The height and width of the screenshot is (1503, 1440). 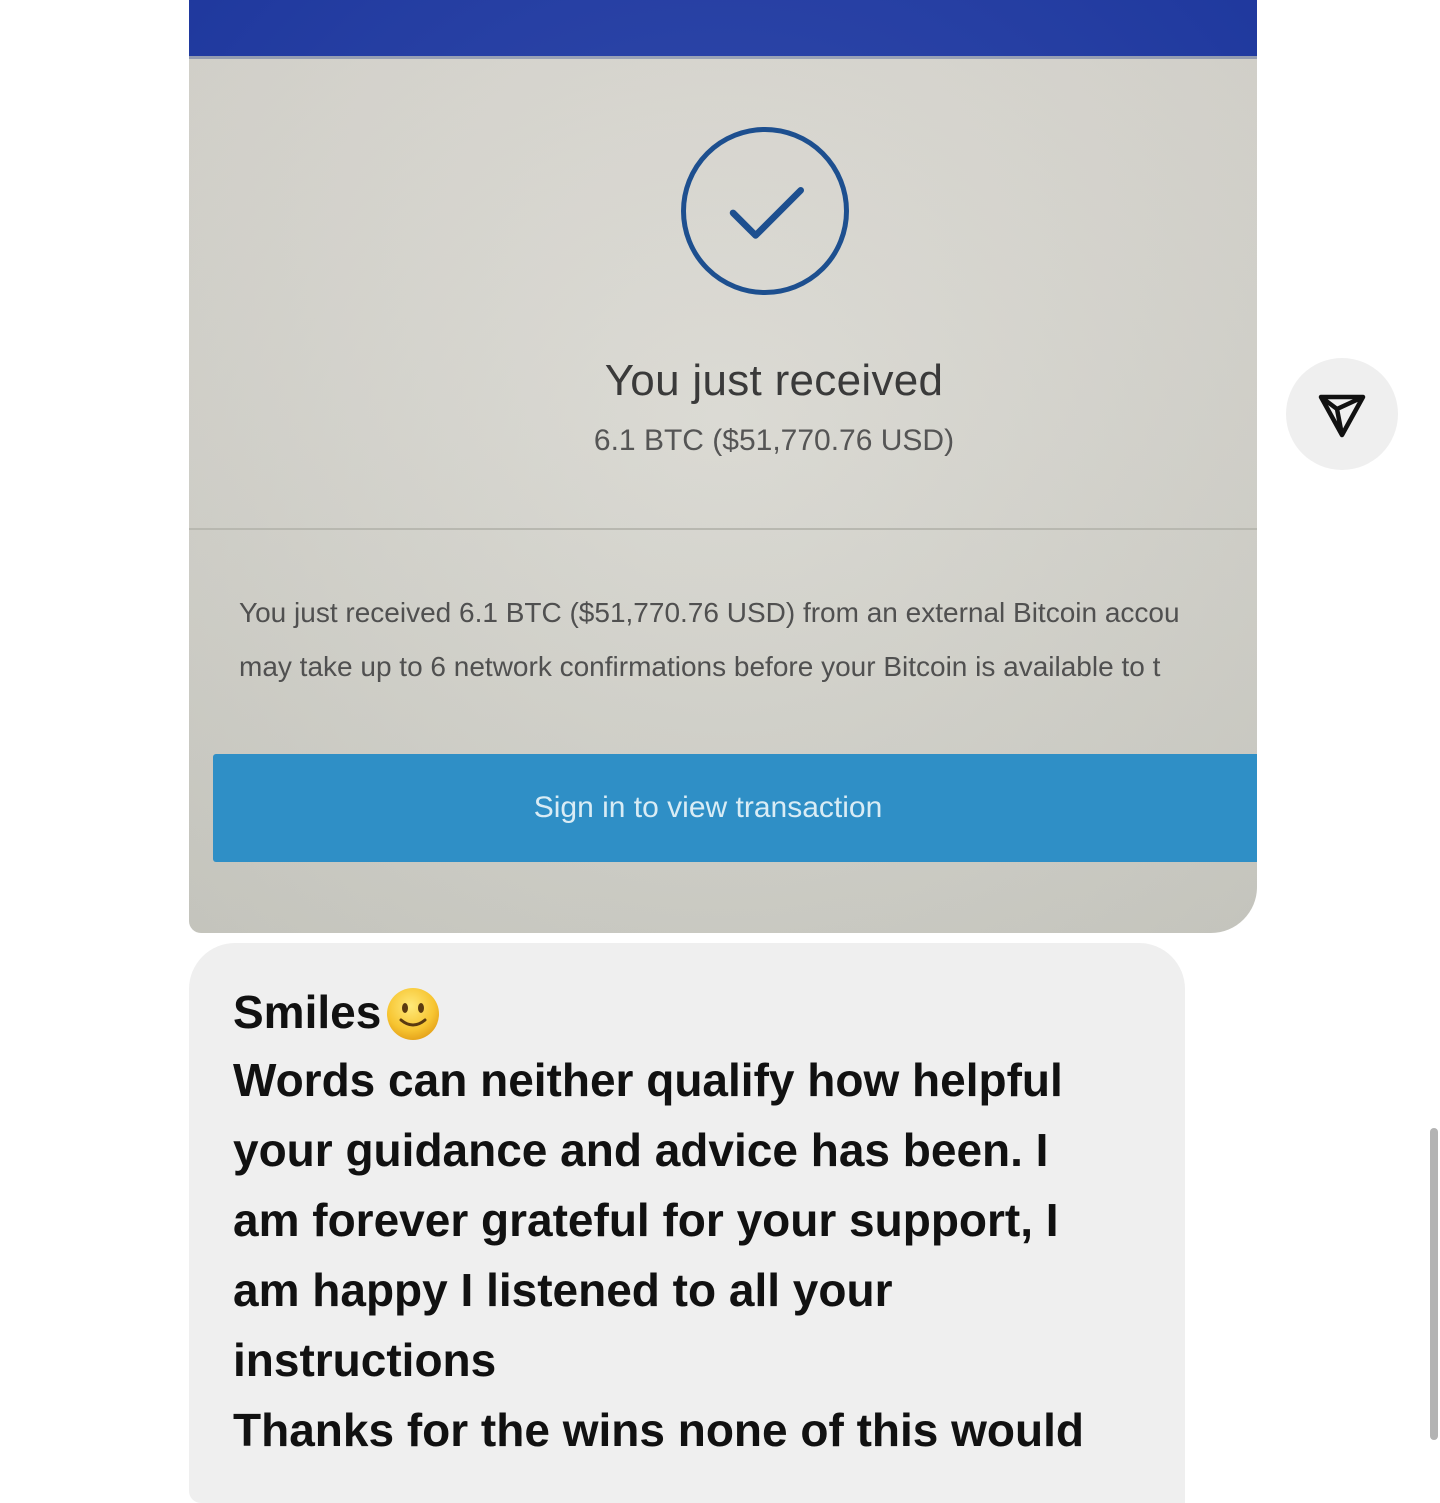 What do you see at coordinates (774, 380) in the screenshot?
I see `received-title: You just received` at bounding box center [774, 380].